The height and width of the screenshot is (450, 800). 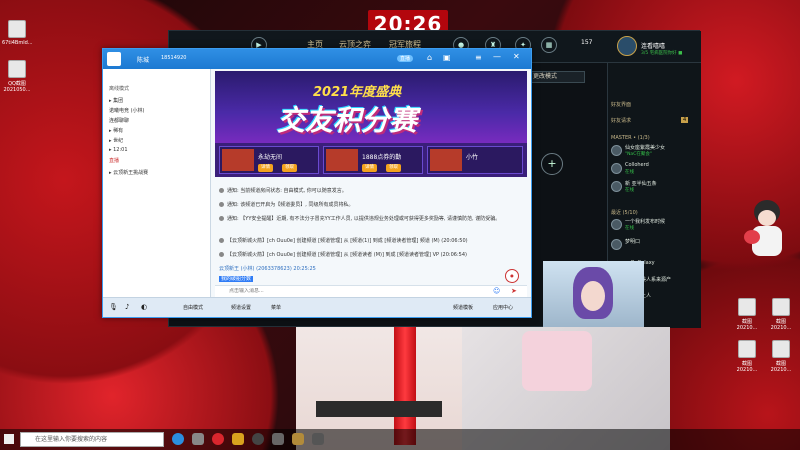 I want to click on friend-requests-label: 好友请求, so click(x=621, y=120).